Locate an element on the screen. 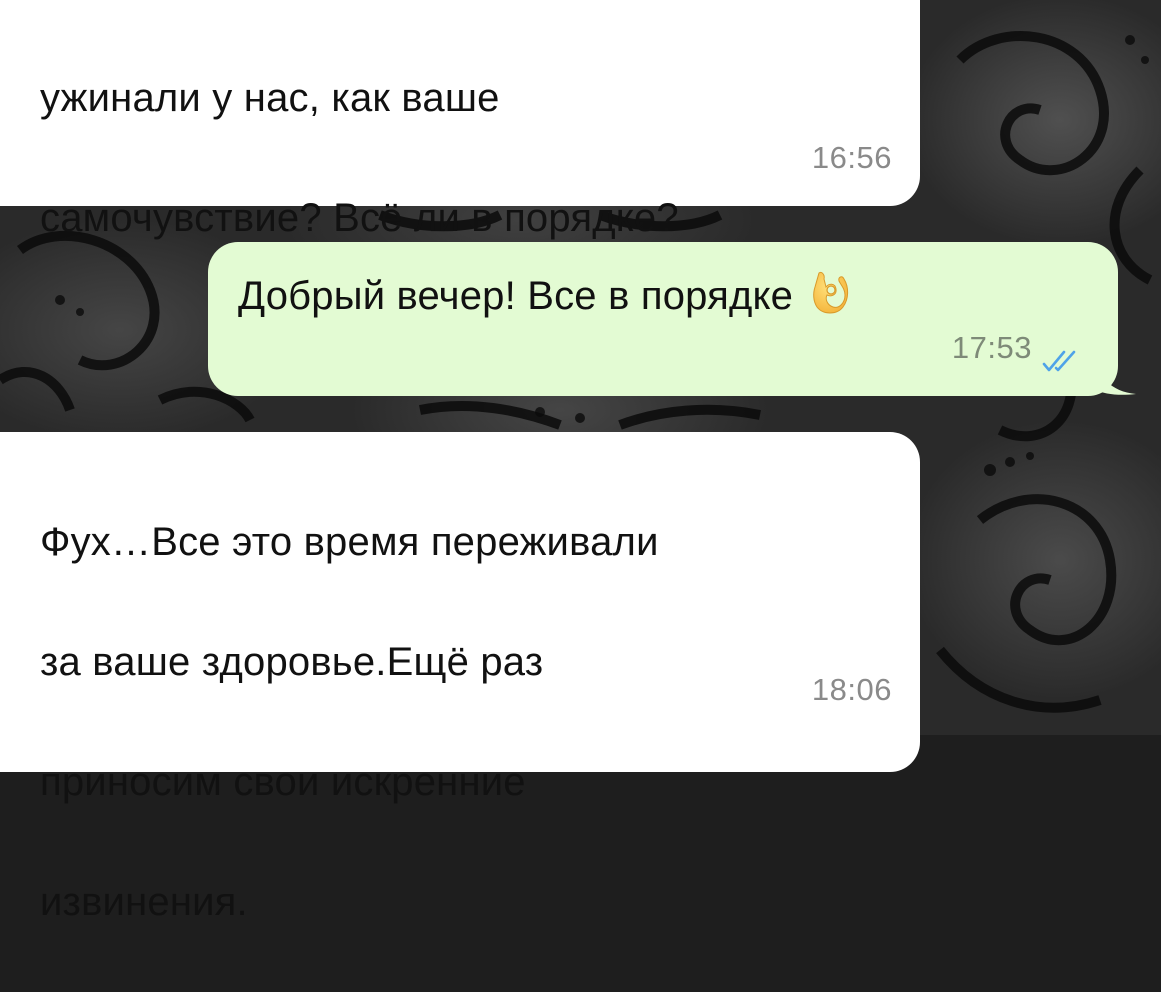  message-line: Фух…Все это время переживали is located at coordinates (349, 542).